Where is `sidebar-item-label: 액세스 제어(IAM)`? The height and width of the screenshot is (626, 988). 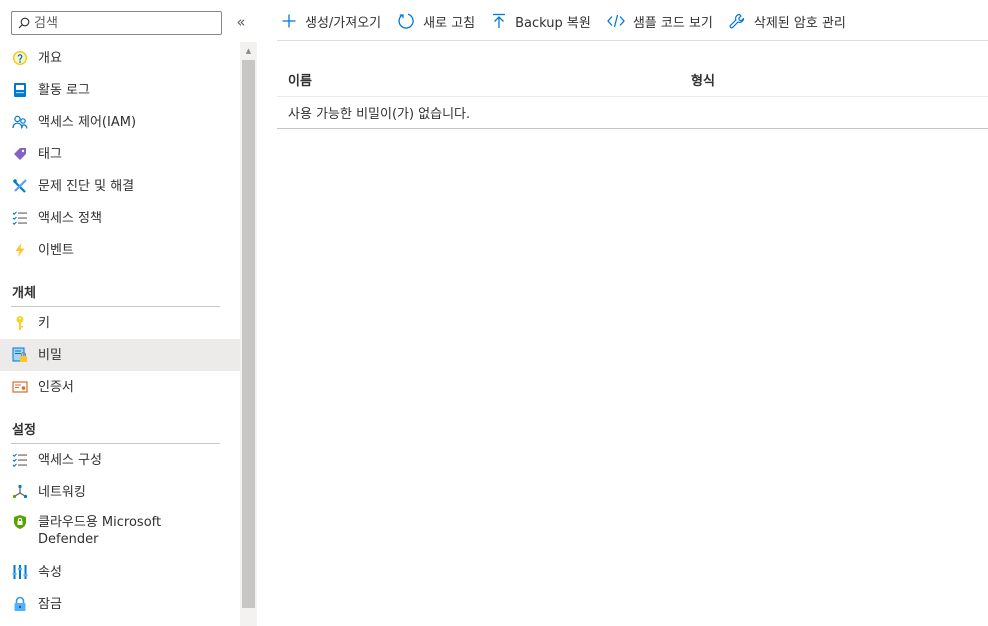
sidebar-item-label: 액세스 제어(IAM) is located at coordinates (87, 122).